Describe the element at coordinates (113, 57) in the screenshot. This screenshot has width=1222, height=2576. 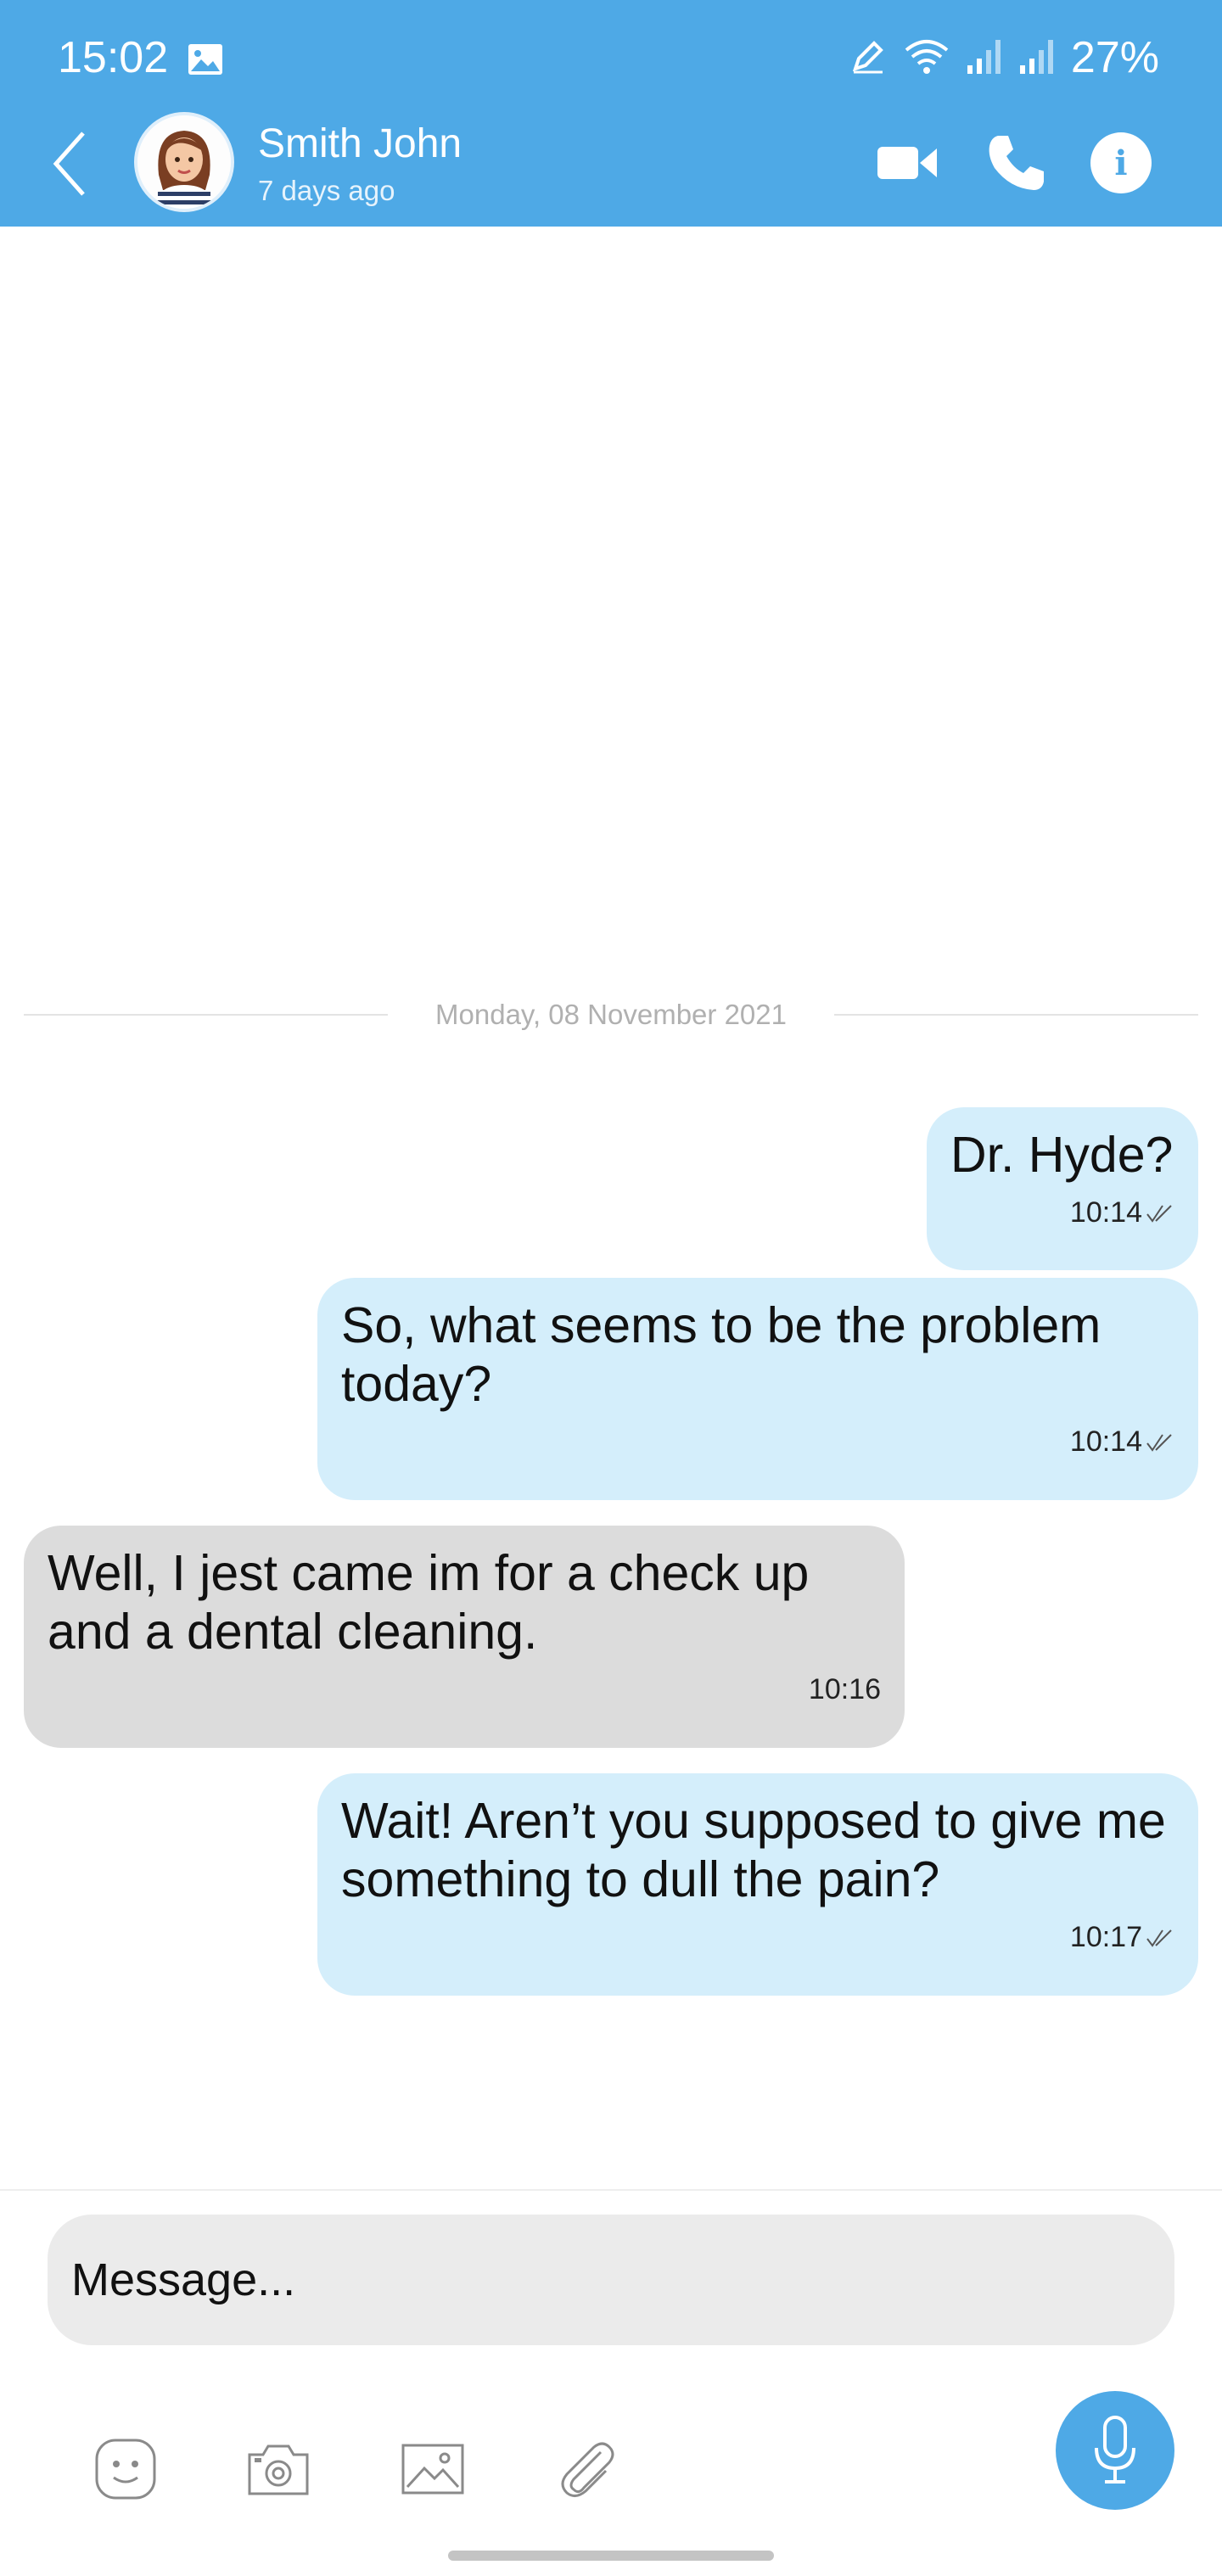
I see `status-time: 15:02` at that location.